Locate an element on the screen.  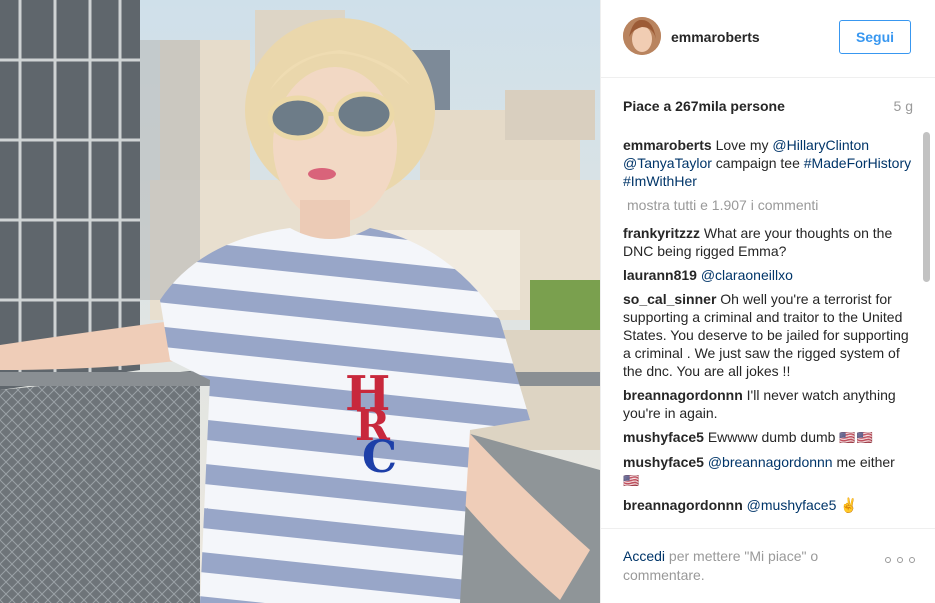
more-options-icon is located at coordinates (900, 562).